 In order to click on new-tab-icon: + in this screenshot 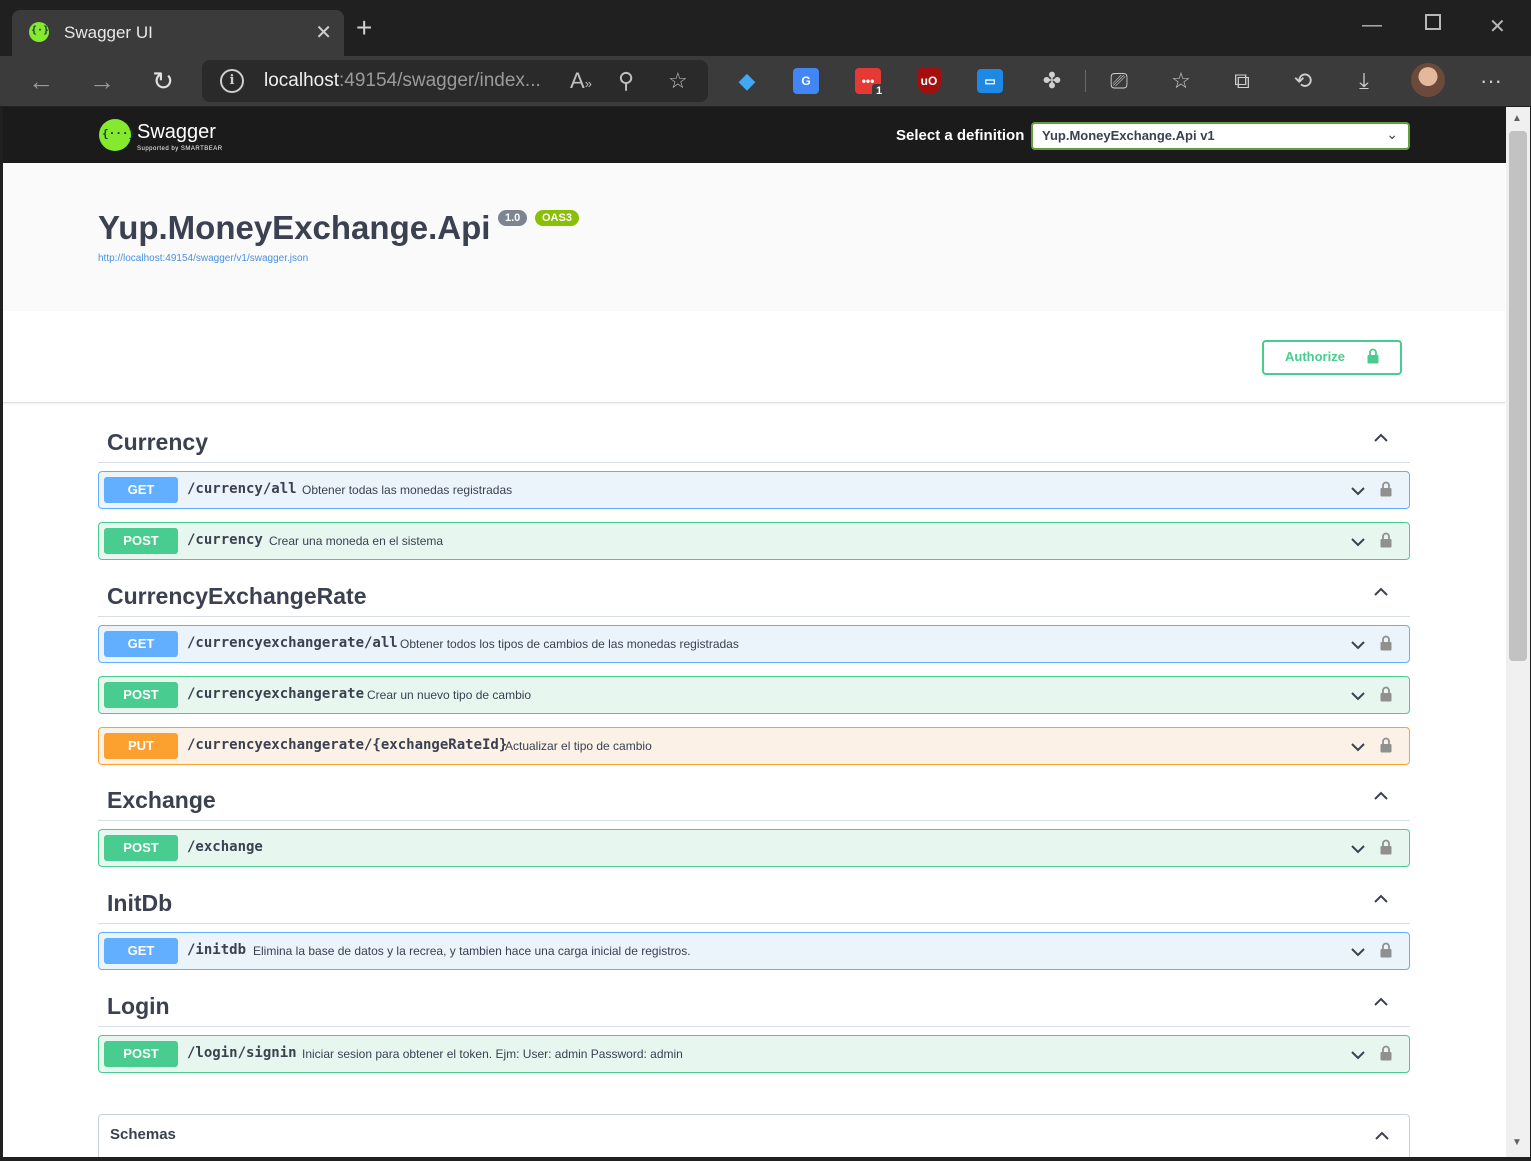, I will do `click(364, 28)`.